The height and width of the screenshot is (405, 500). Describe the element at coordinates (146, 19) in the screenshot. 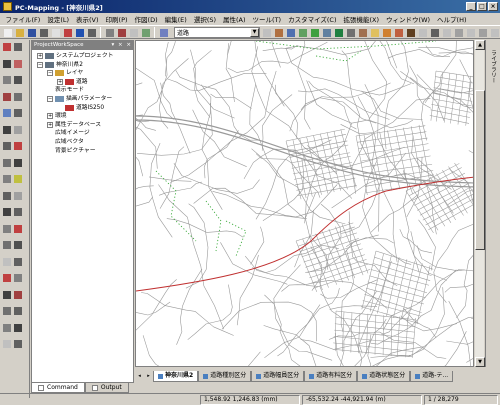

I see `menu-item: 作図(D)` at that location.